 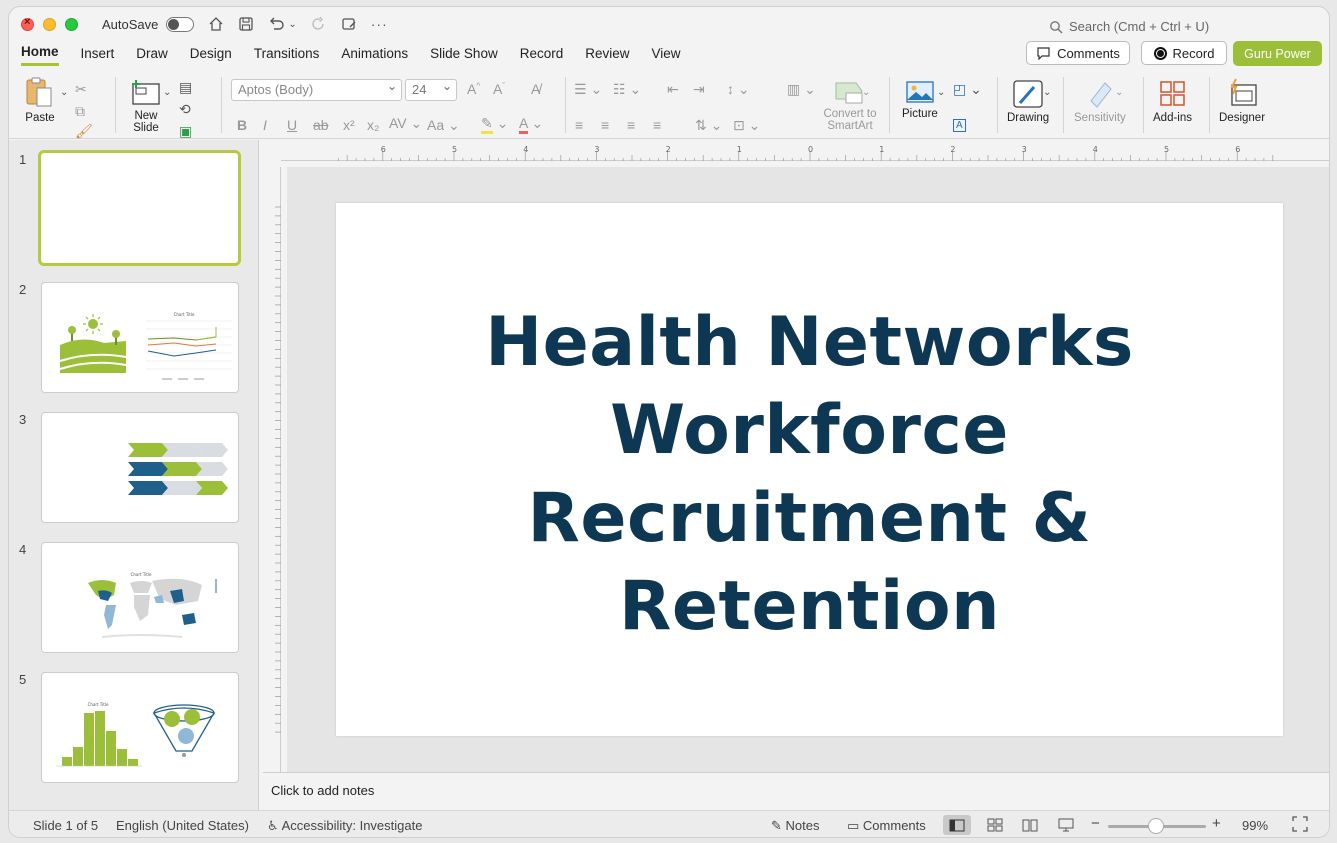 I want to click on zoom-level: 99%, so click(x=1255, y=825).